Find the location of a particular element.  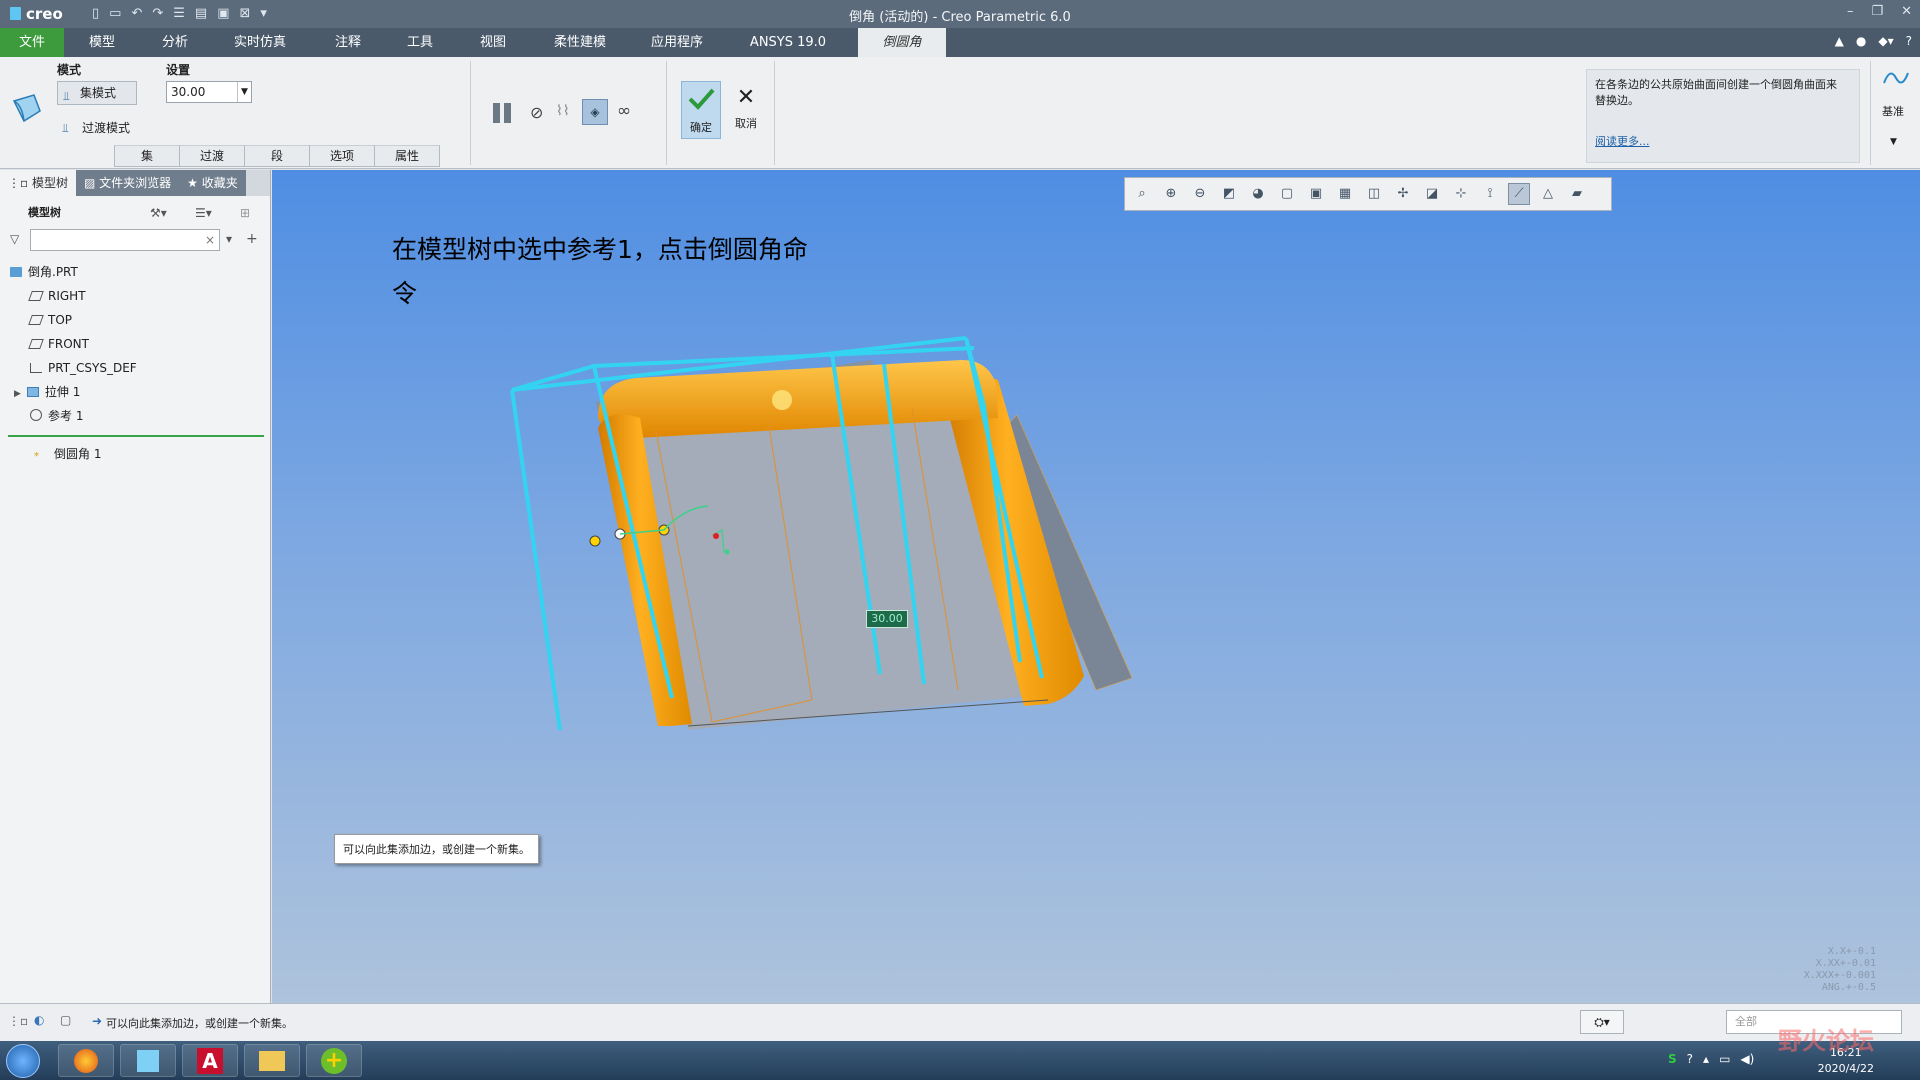

tree-item-top: TOP is located at coordinates (50, 320).